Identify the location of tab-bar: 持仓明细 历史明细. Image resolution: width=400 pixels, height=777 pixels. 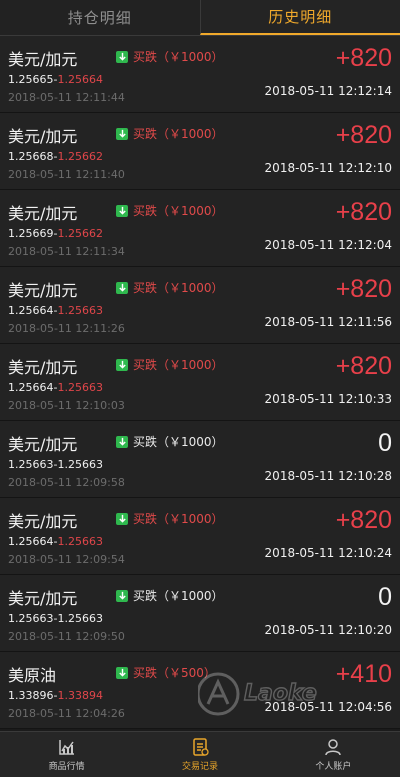
(200, 18).